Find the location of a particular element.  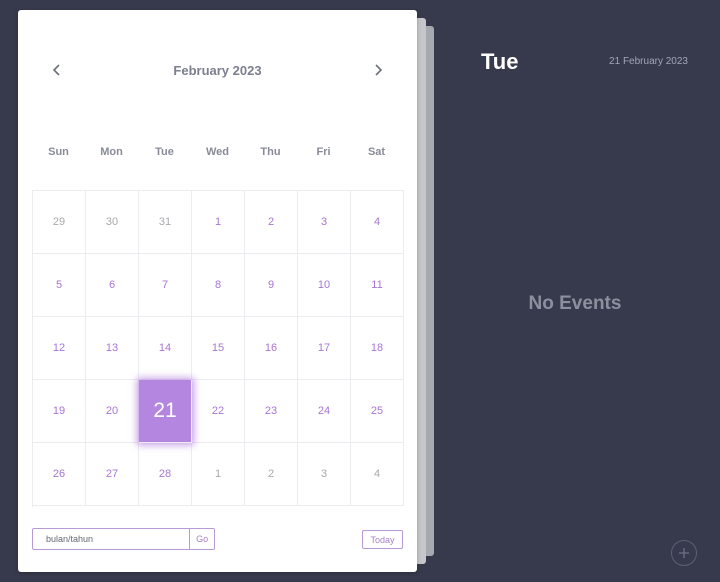

day-cell: 26 is located at coordinates (59, 474).